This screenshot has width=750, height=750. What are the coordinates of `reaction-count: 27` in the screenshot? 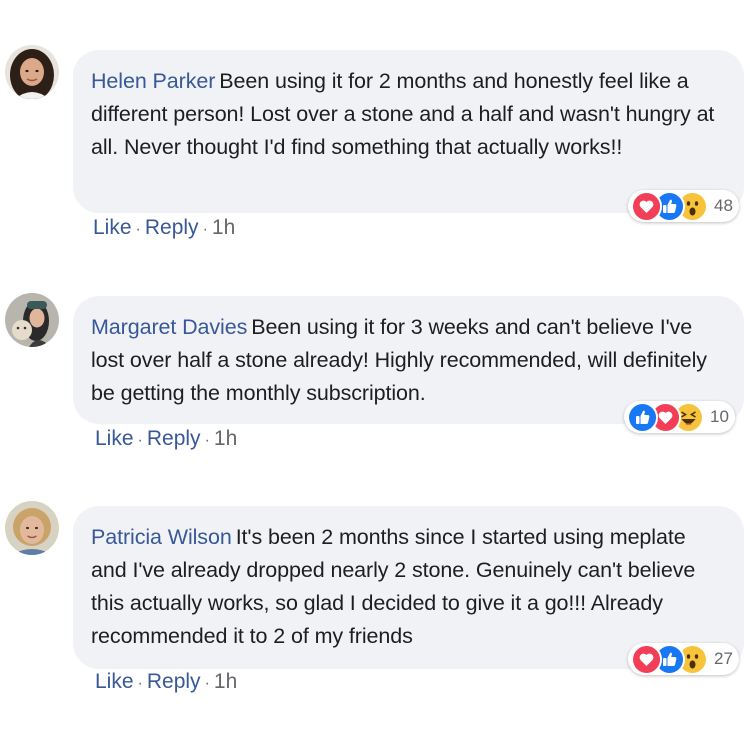 It's located at (723, 658).